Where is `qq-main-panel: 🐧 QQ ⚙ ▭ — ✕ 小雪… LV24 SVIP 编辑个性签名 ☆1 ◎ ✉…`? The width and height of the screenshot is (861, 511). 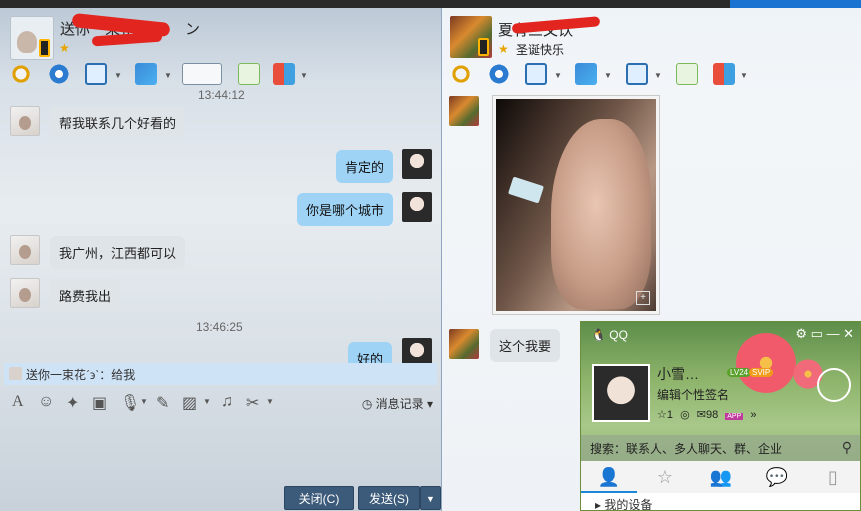 qq-main-panel: 🐧 QQ ⚙ ▭ — ✕ 小雪… LV24 SVIP 编辑个性签名 ☆1 ◎ ✉… is located at coordinates (720, 416).